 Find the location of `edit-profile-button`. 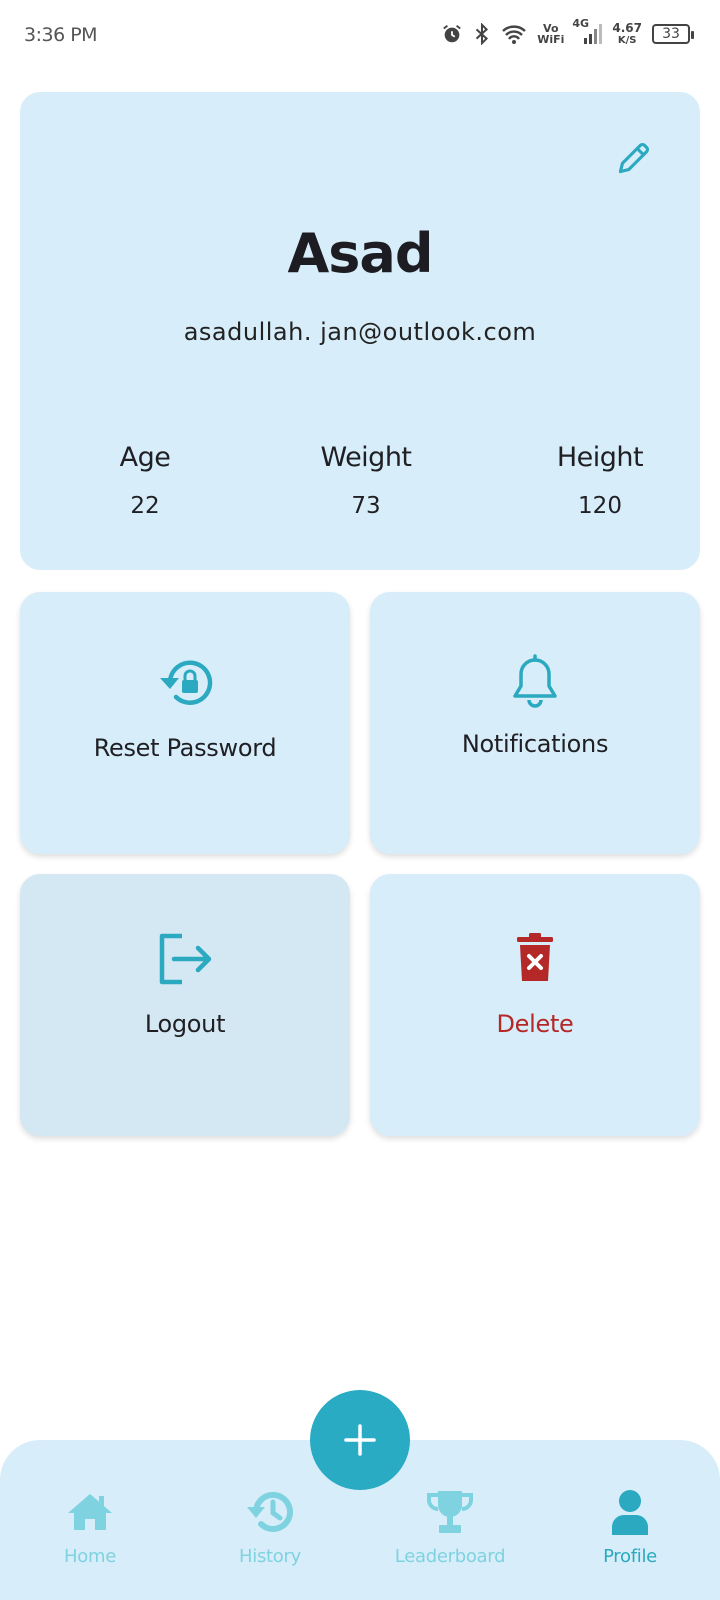

edit-profile-button is located at coordinates (633, 159).